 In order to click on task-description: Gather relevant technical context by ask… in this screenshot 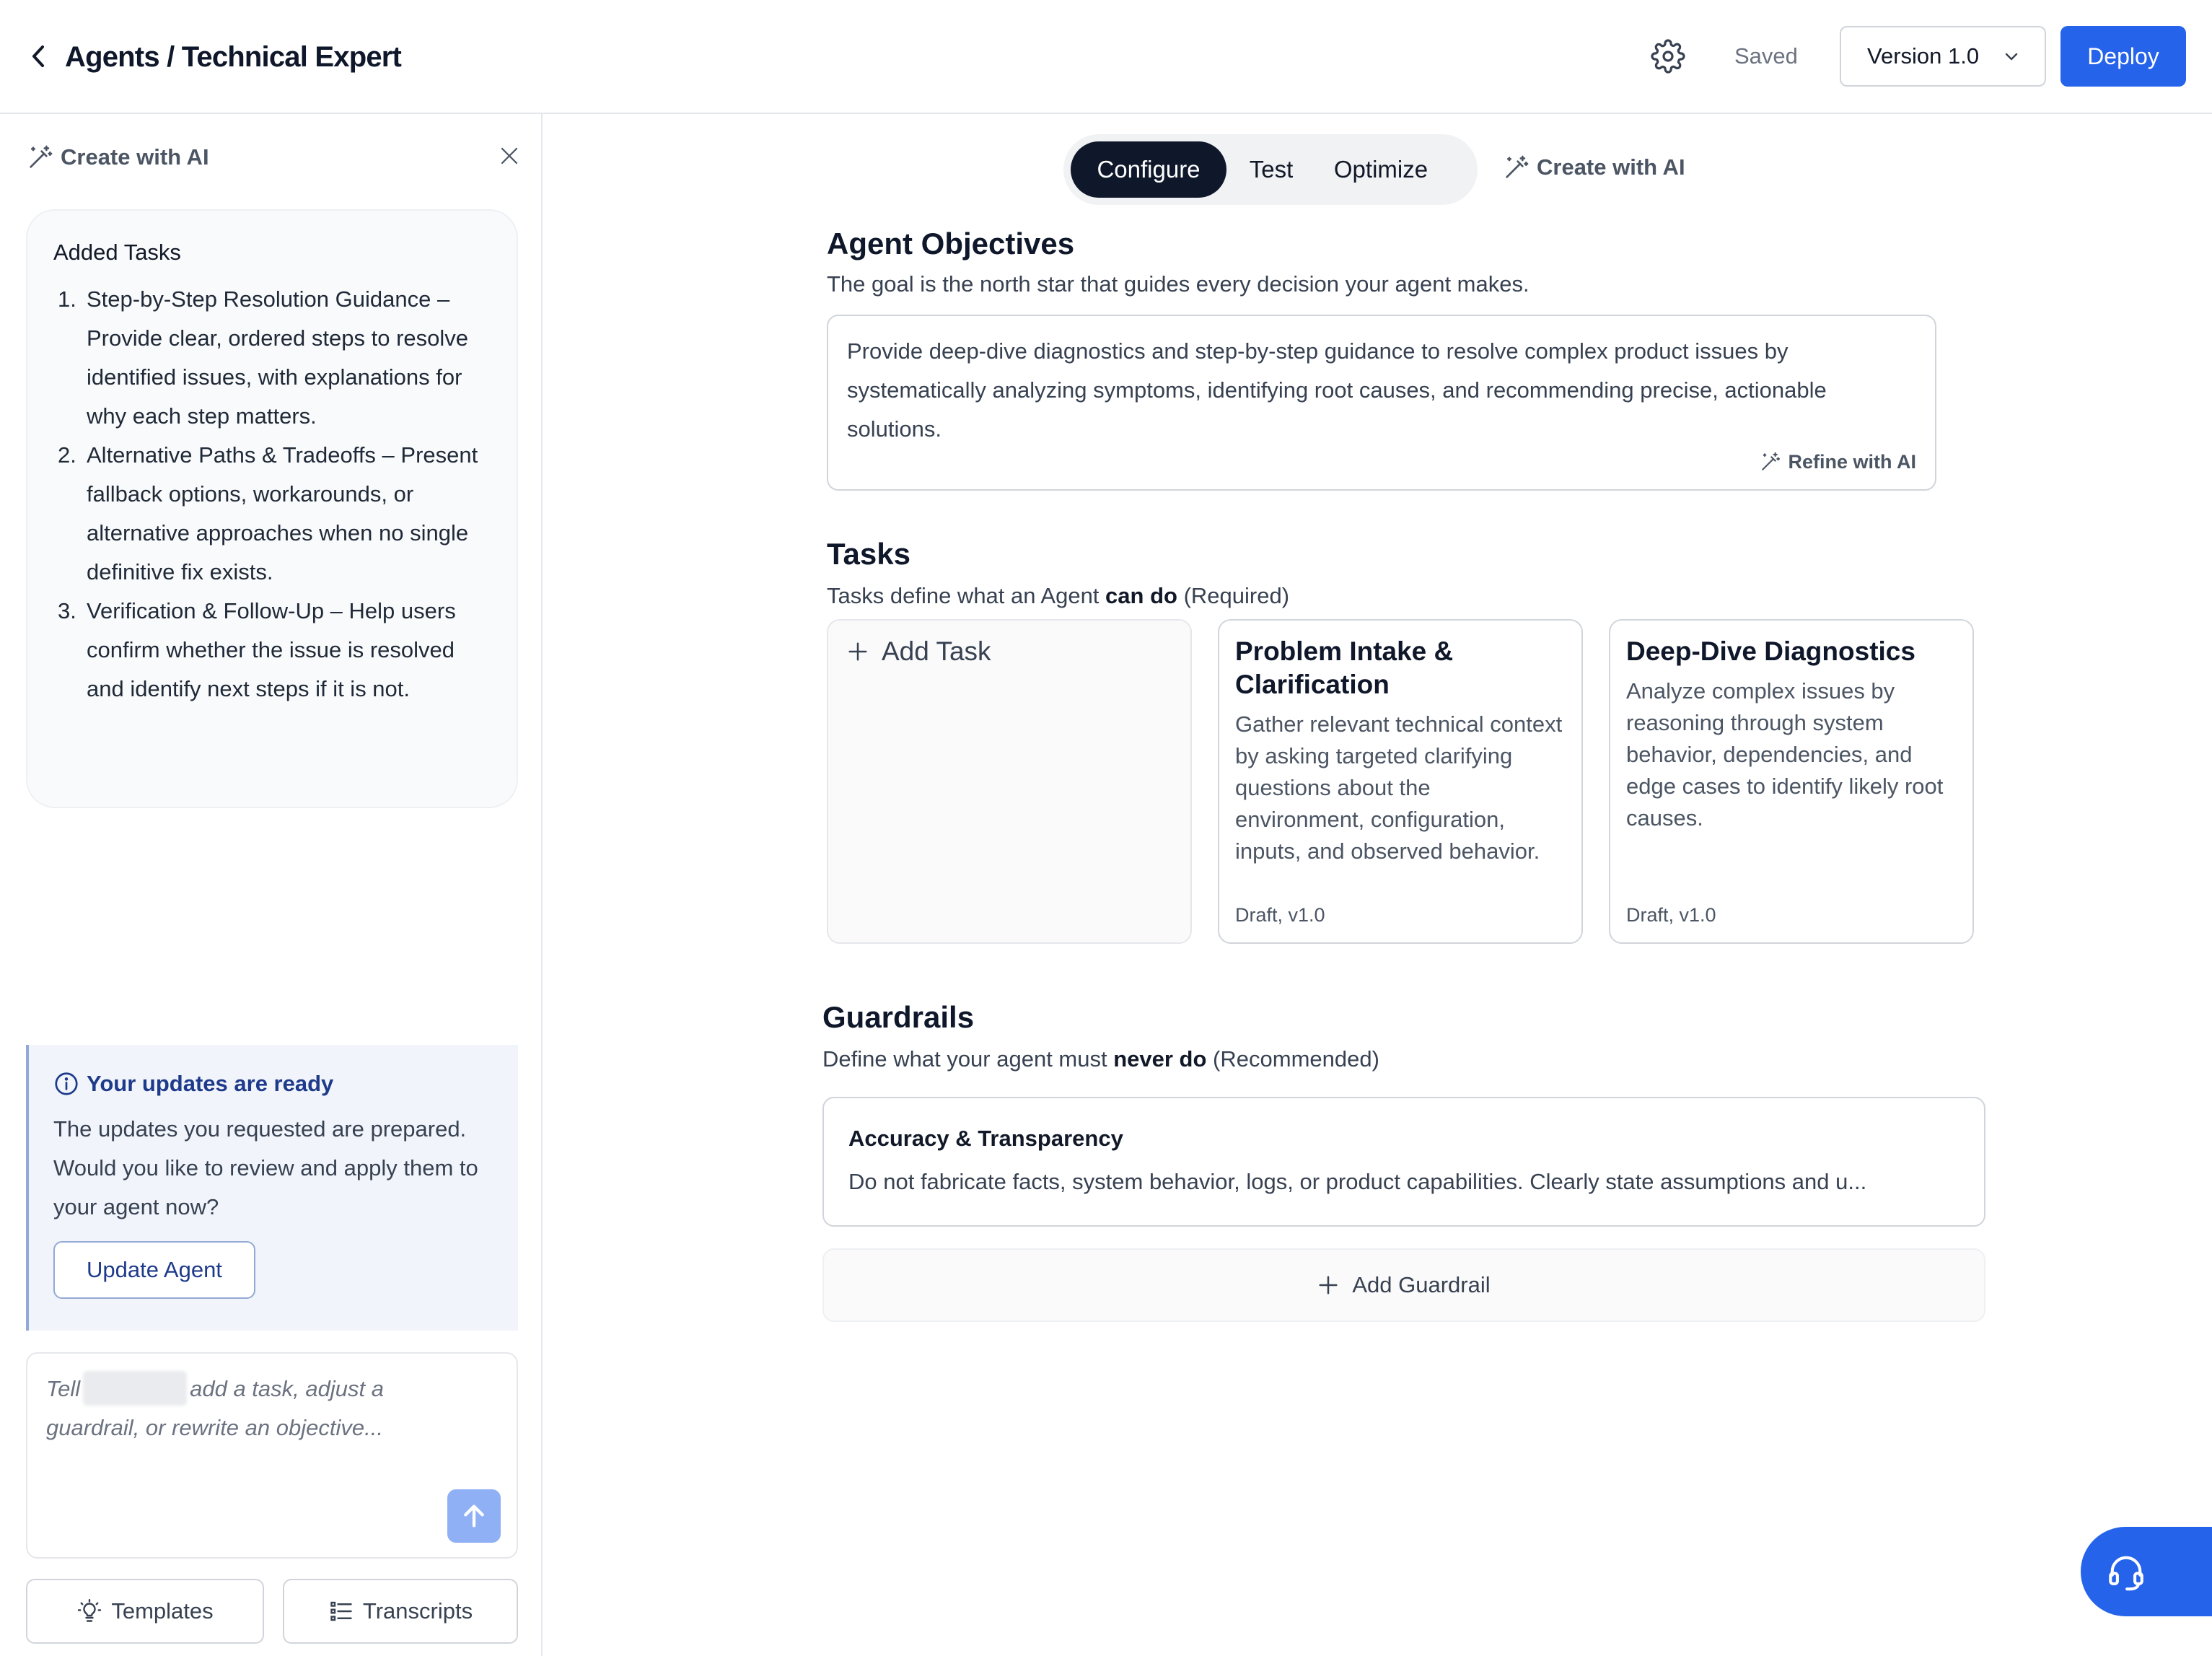, I will do `click(1399, 787)`.